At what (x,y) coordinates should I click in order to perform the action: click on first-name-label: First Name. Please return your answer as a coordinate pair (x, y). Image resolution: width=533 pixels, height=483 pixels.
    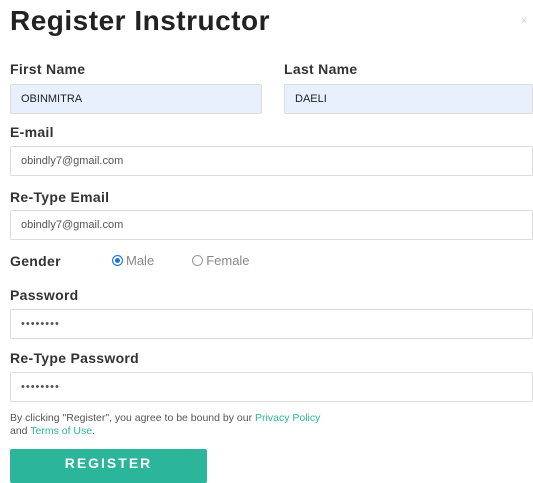
    Looking at the image, I should click on (48, 69).